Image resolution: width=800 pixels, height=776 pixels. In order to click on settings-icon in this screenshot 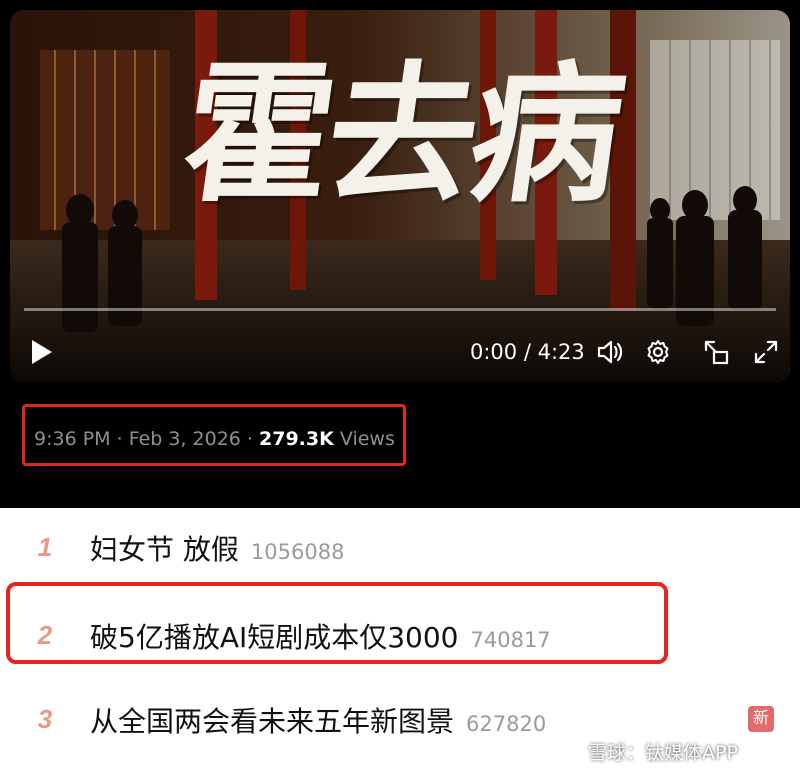, I will do `click(658, 352)`.